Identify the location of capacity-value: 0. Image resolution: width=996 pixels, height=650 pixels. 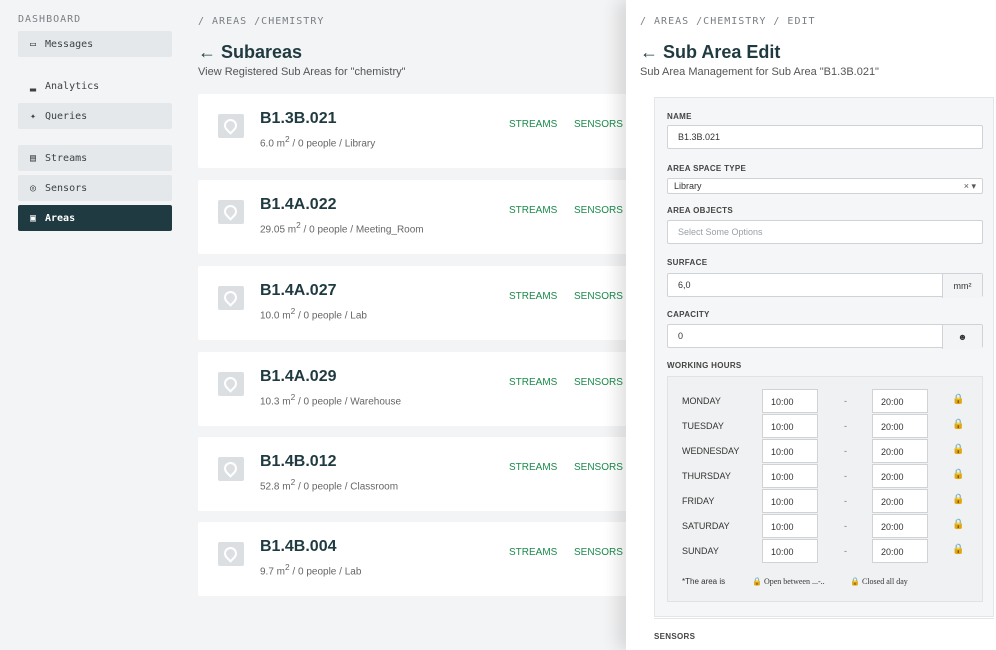
(681, 336).